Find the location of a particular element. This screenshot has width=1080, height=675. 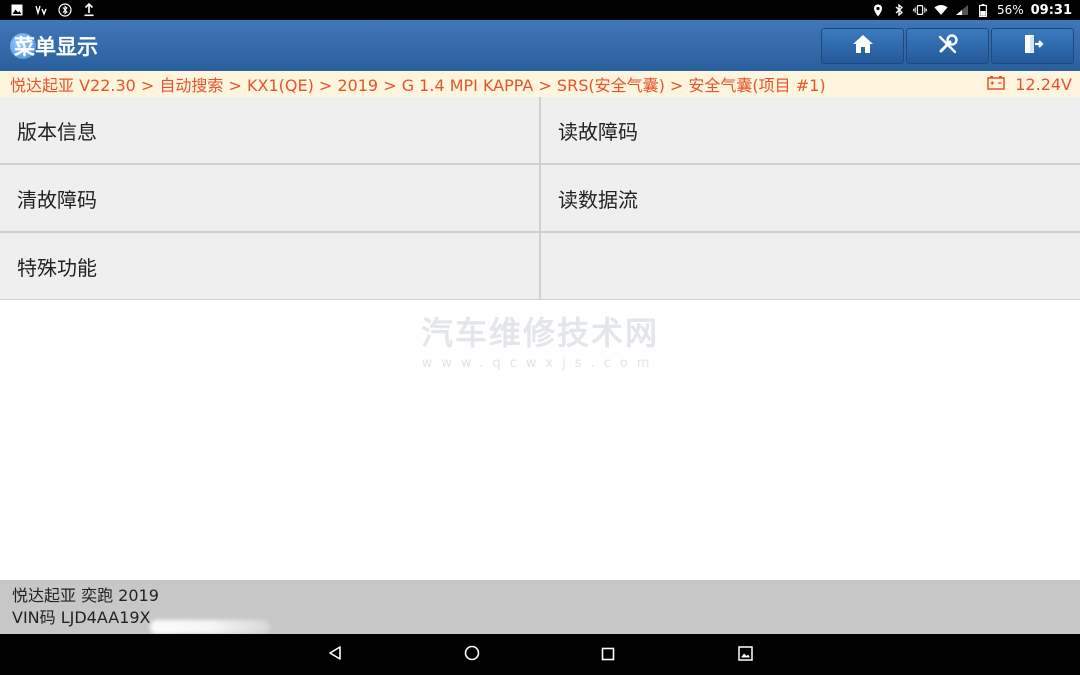

back-icon is located at coordinates (335, 655).